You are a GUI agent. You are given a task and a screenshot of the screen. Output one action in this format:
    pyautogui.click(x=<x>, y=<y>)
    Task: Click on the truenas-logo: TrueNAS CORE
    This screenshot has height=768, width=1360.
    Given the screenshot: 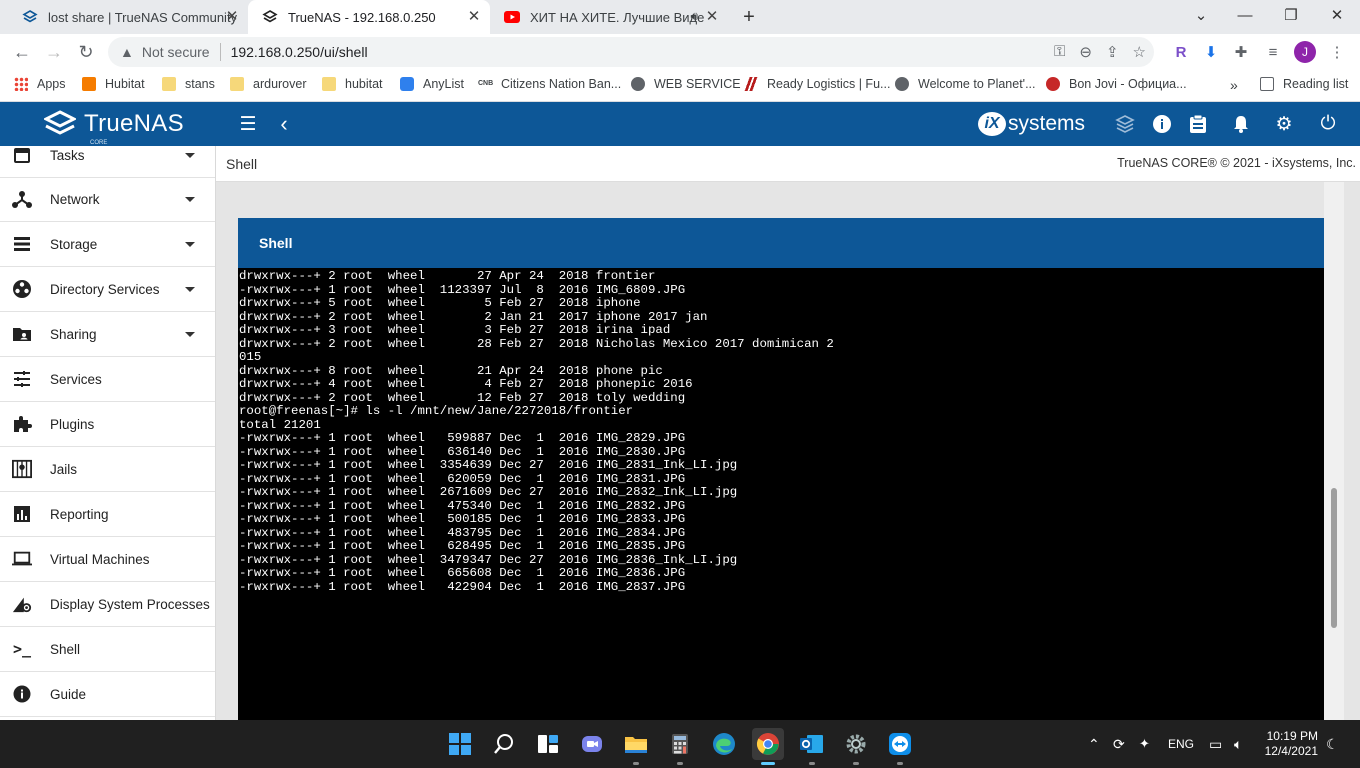 What is the action you would take?
    pyautogui.click(x=114, y=128)
    